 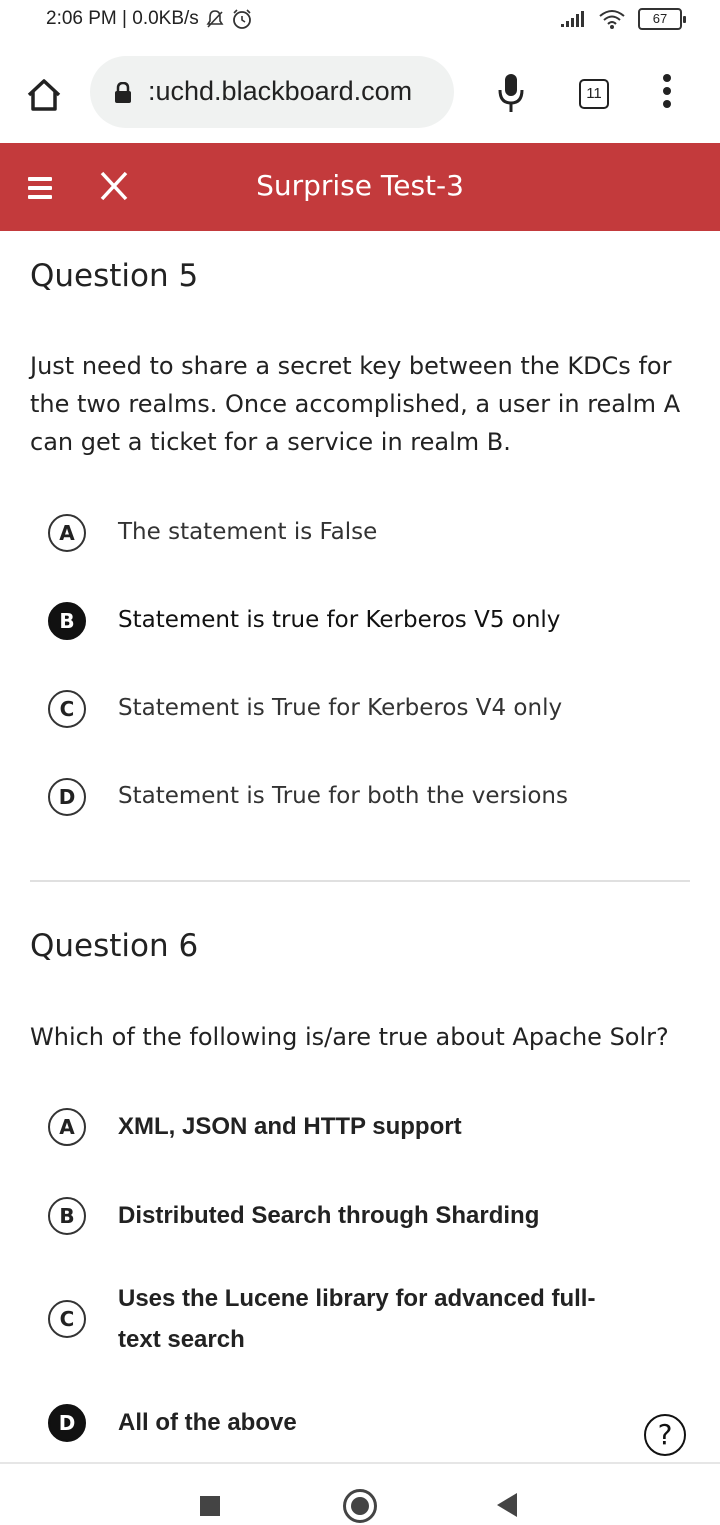 I want to click on page-title: Surprise Test-3, so click(x=360, y=185).